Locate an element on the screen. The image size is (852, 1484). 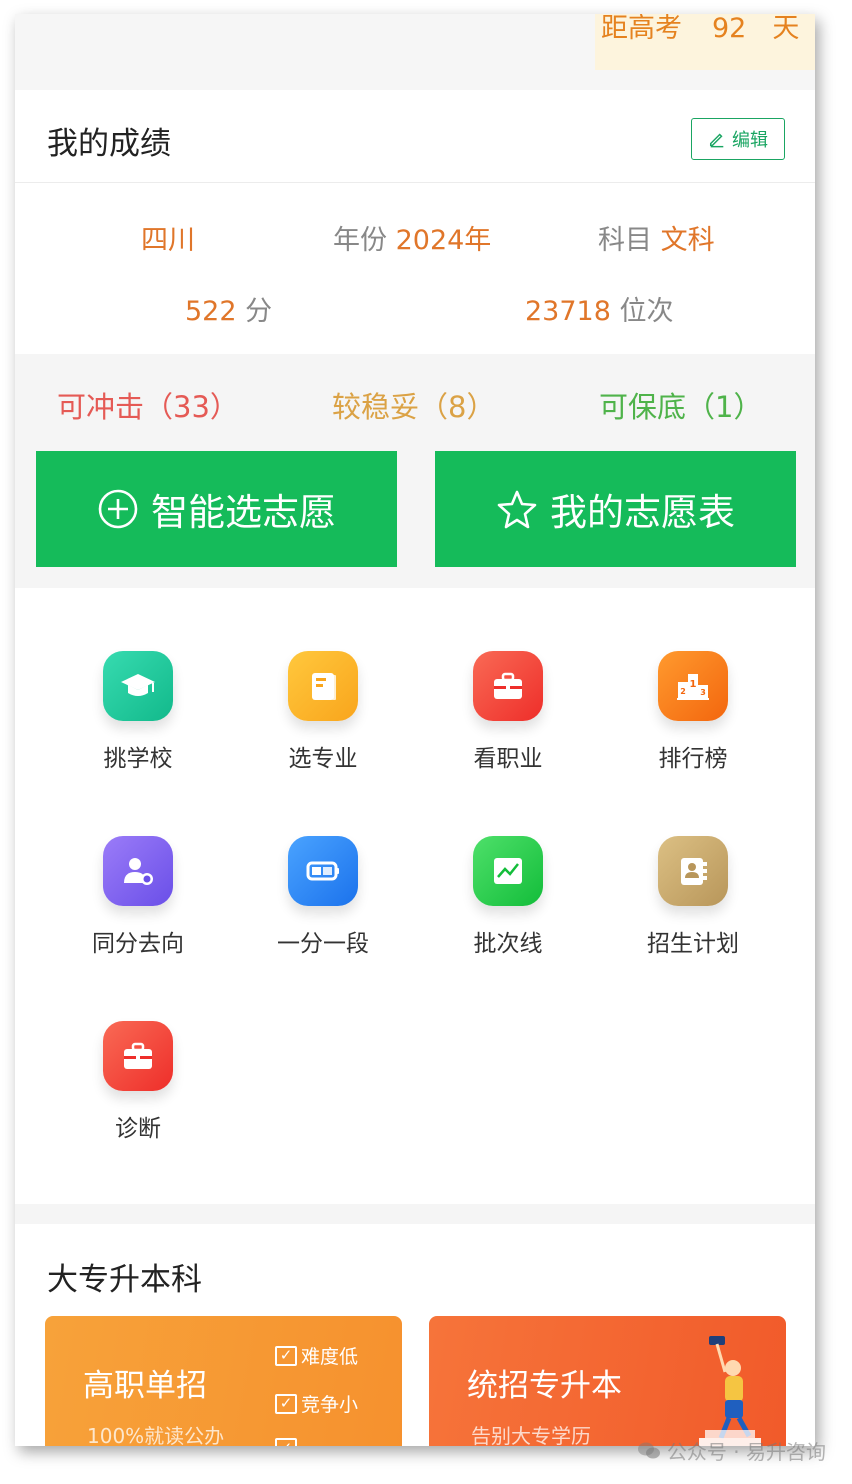
card-subtitle: 告别大专学历 is located at coordinates (531, 1435).